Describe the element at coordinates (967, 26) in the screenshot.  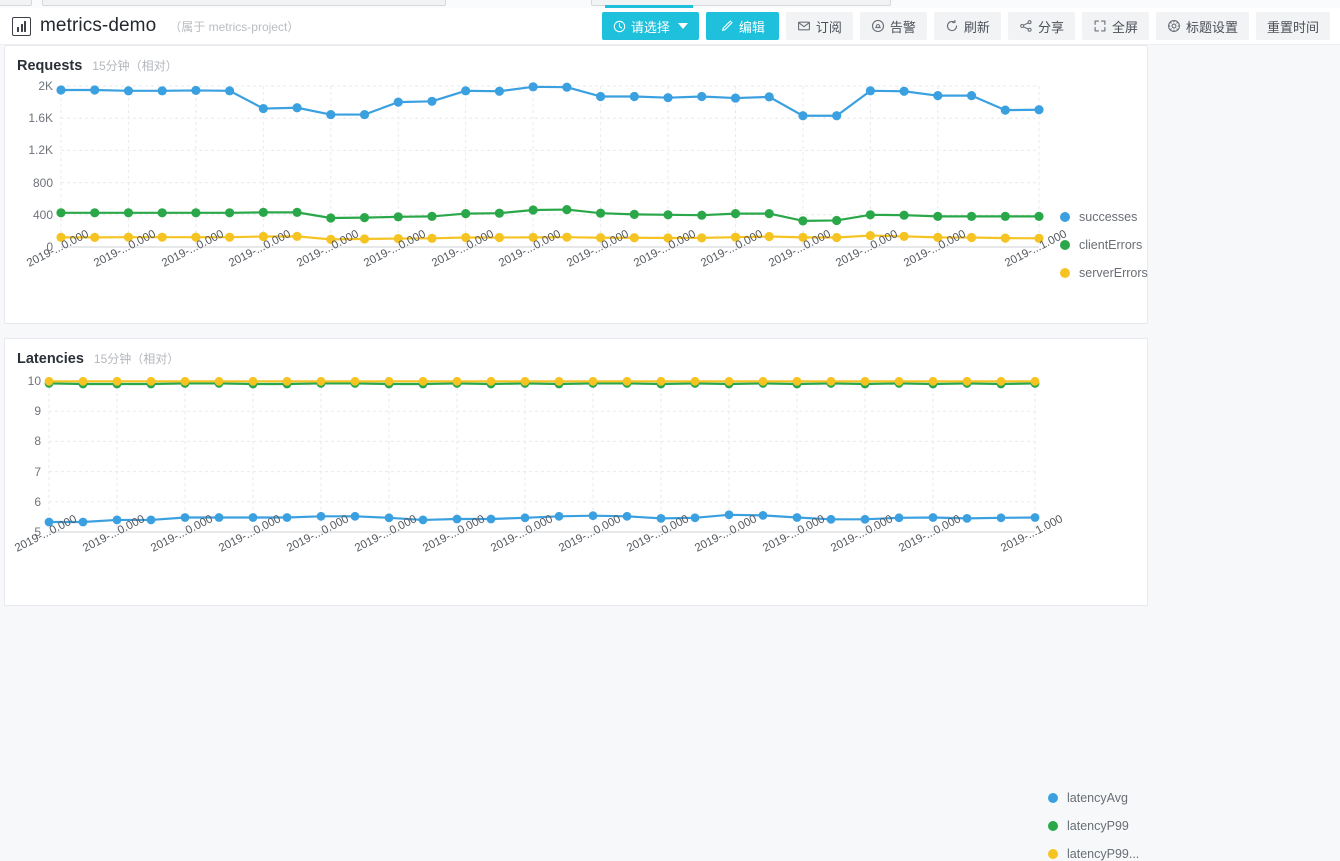
I see `refresh-button: 刷新` at that location.